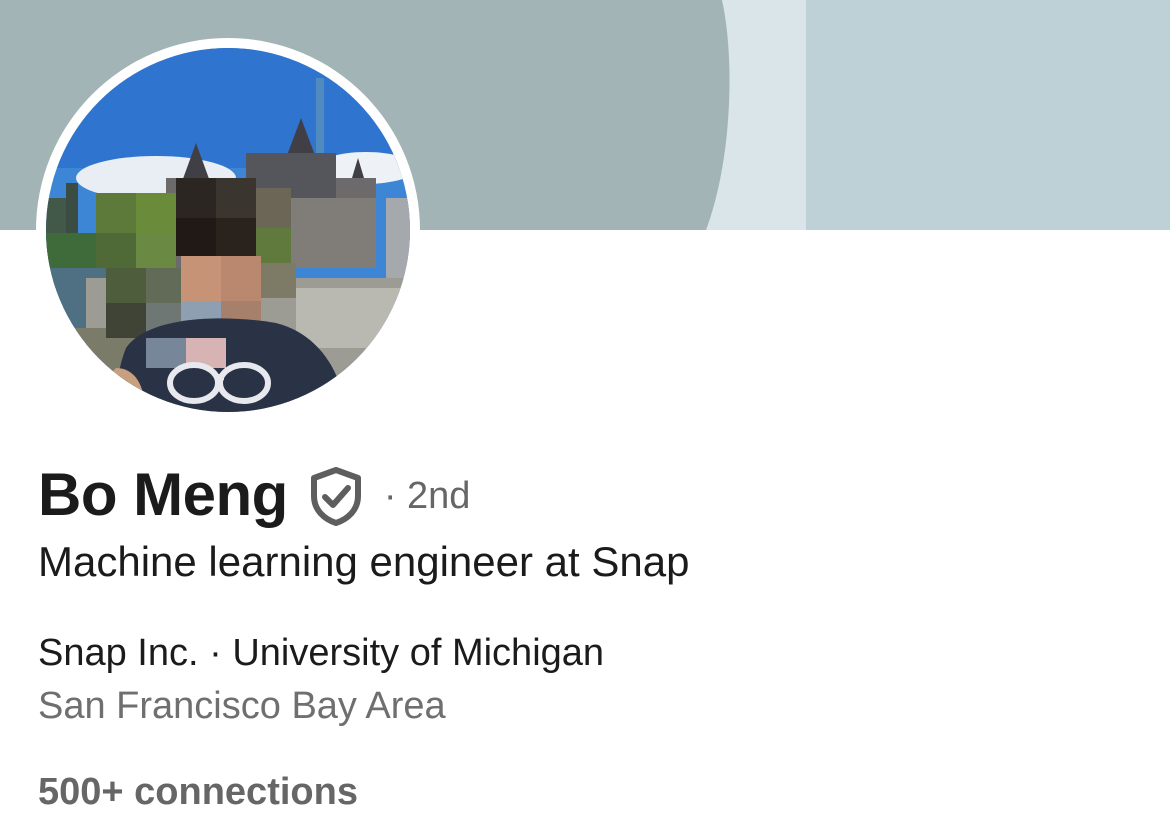 Image resolution: width=1170 pixels, height=828 pixels. Describe the element at coordinates (163, 494) in the screenshot. I see `profile-name: Bo Meng` at that location.